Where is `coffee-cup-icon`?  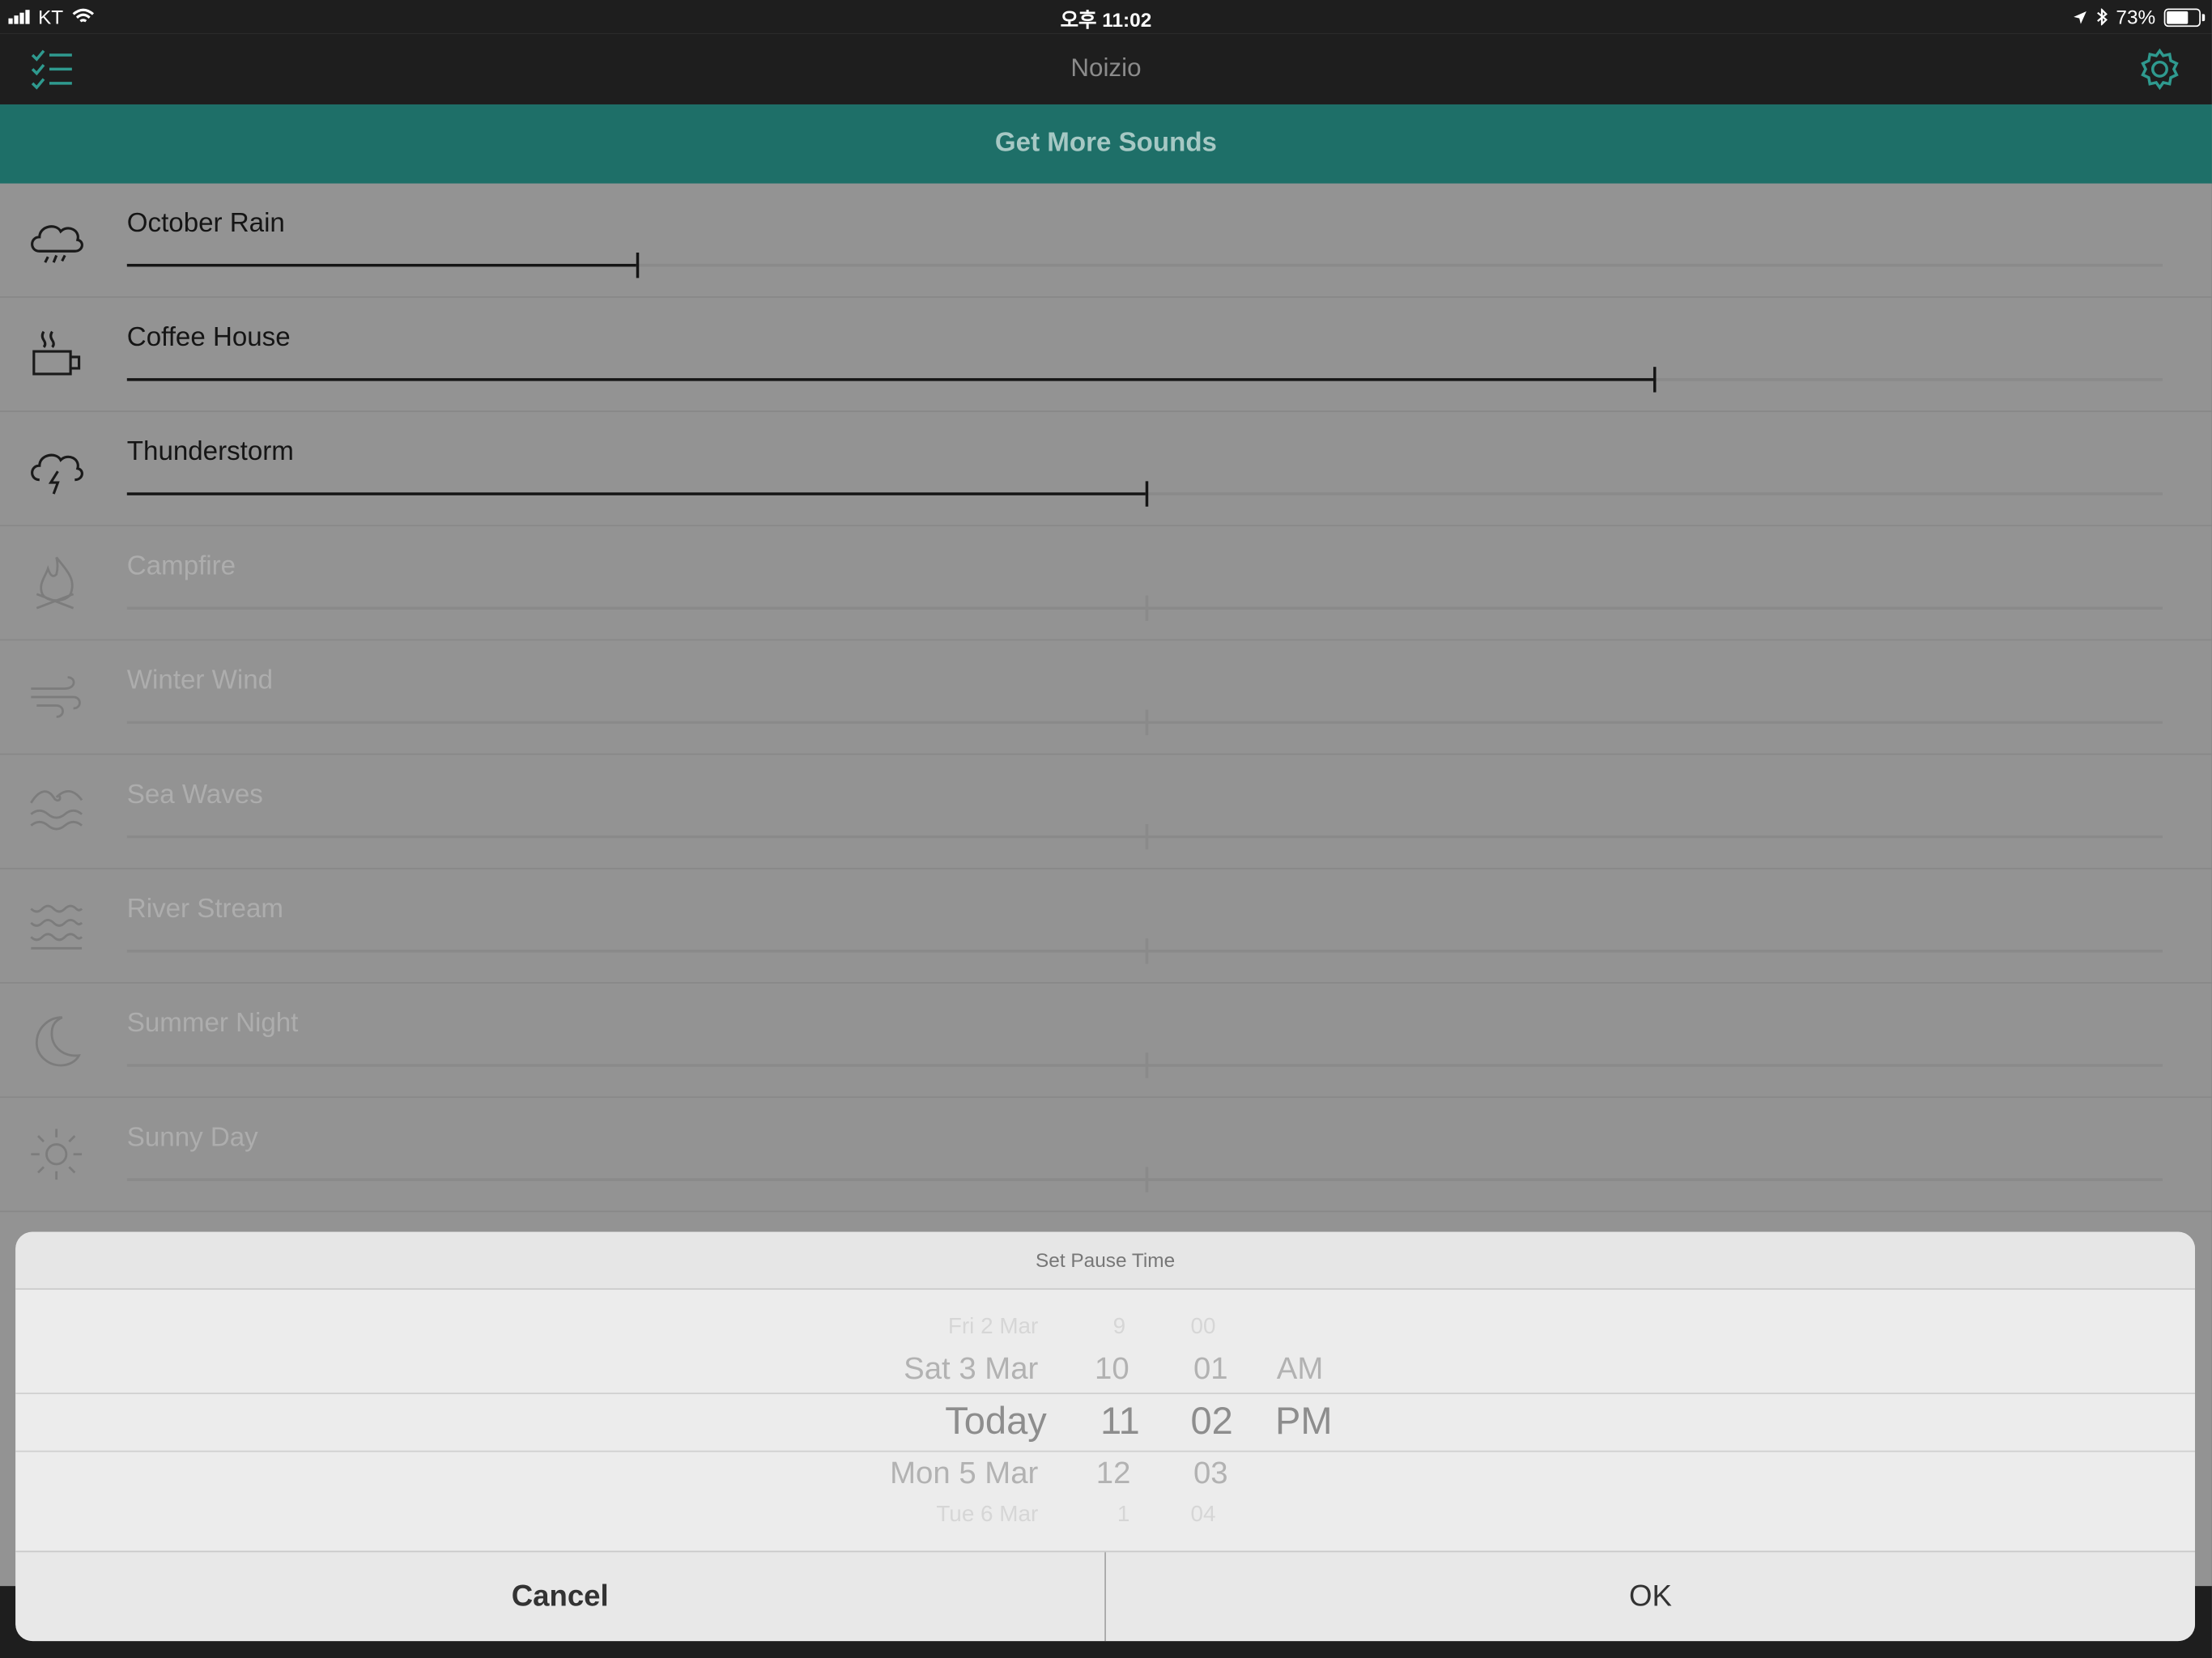 coffee-cup-icon is located at coordinates (56, 354).